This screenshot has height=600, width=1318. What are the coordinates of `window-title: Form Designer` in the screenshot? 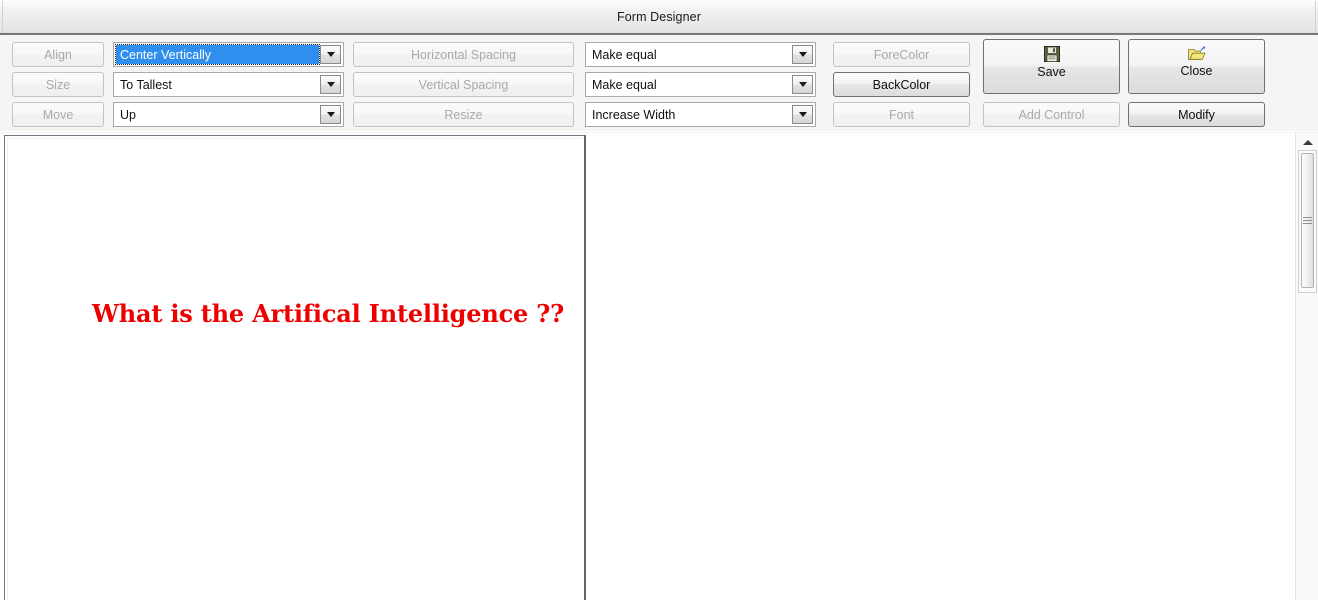 It's located at (659, 17).